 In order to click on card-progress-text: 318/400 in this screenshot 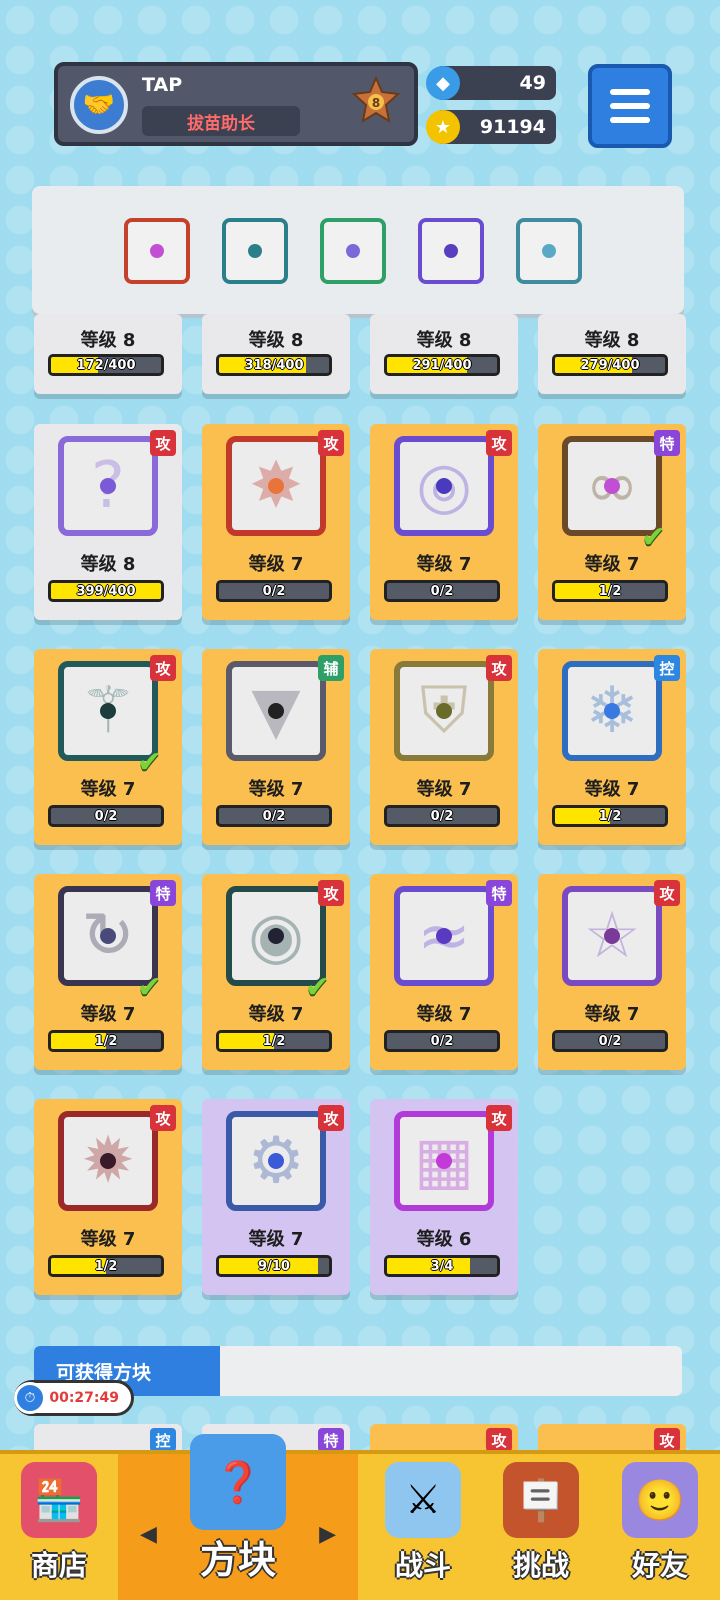, I will do `click(274, 365)`.